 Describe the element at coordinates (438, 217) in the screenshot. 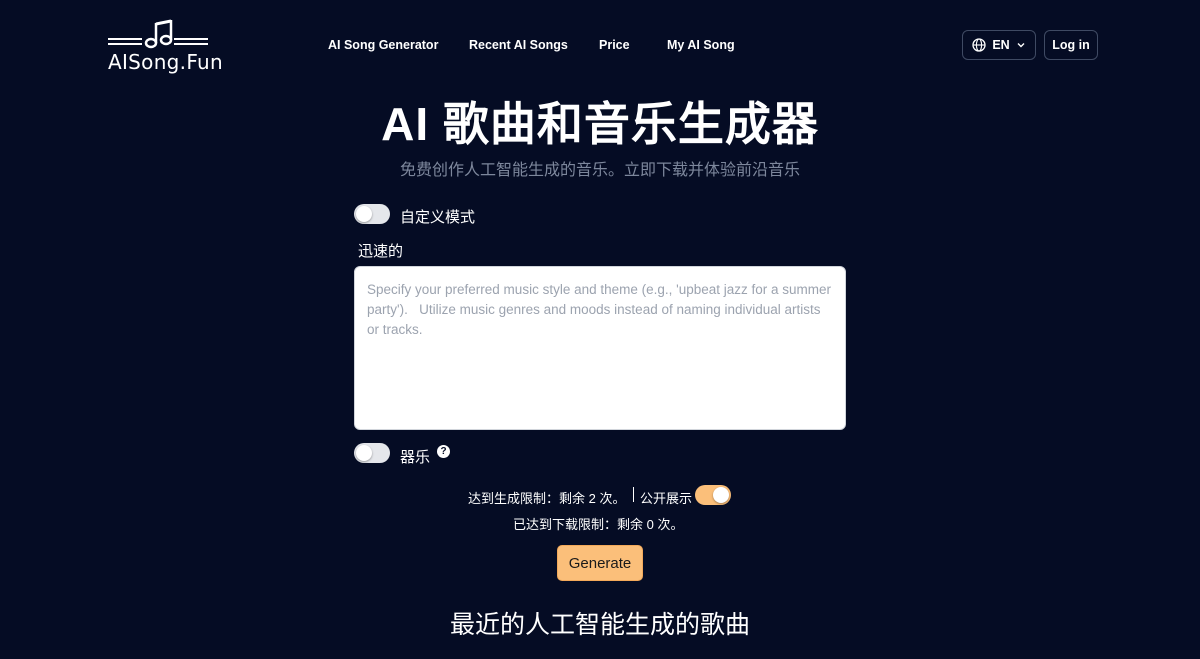

I see `custom-mode-label: 自定义模式` at that location.